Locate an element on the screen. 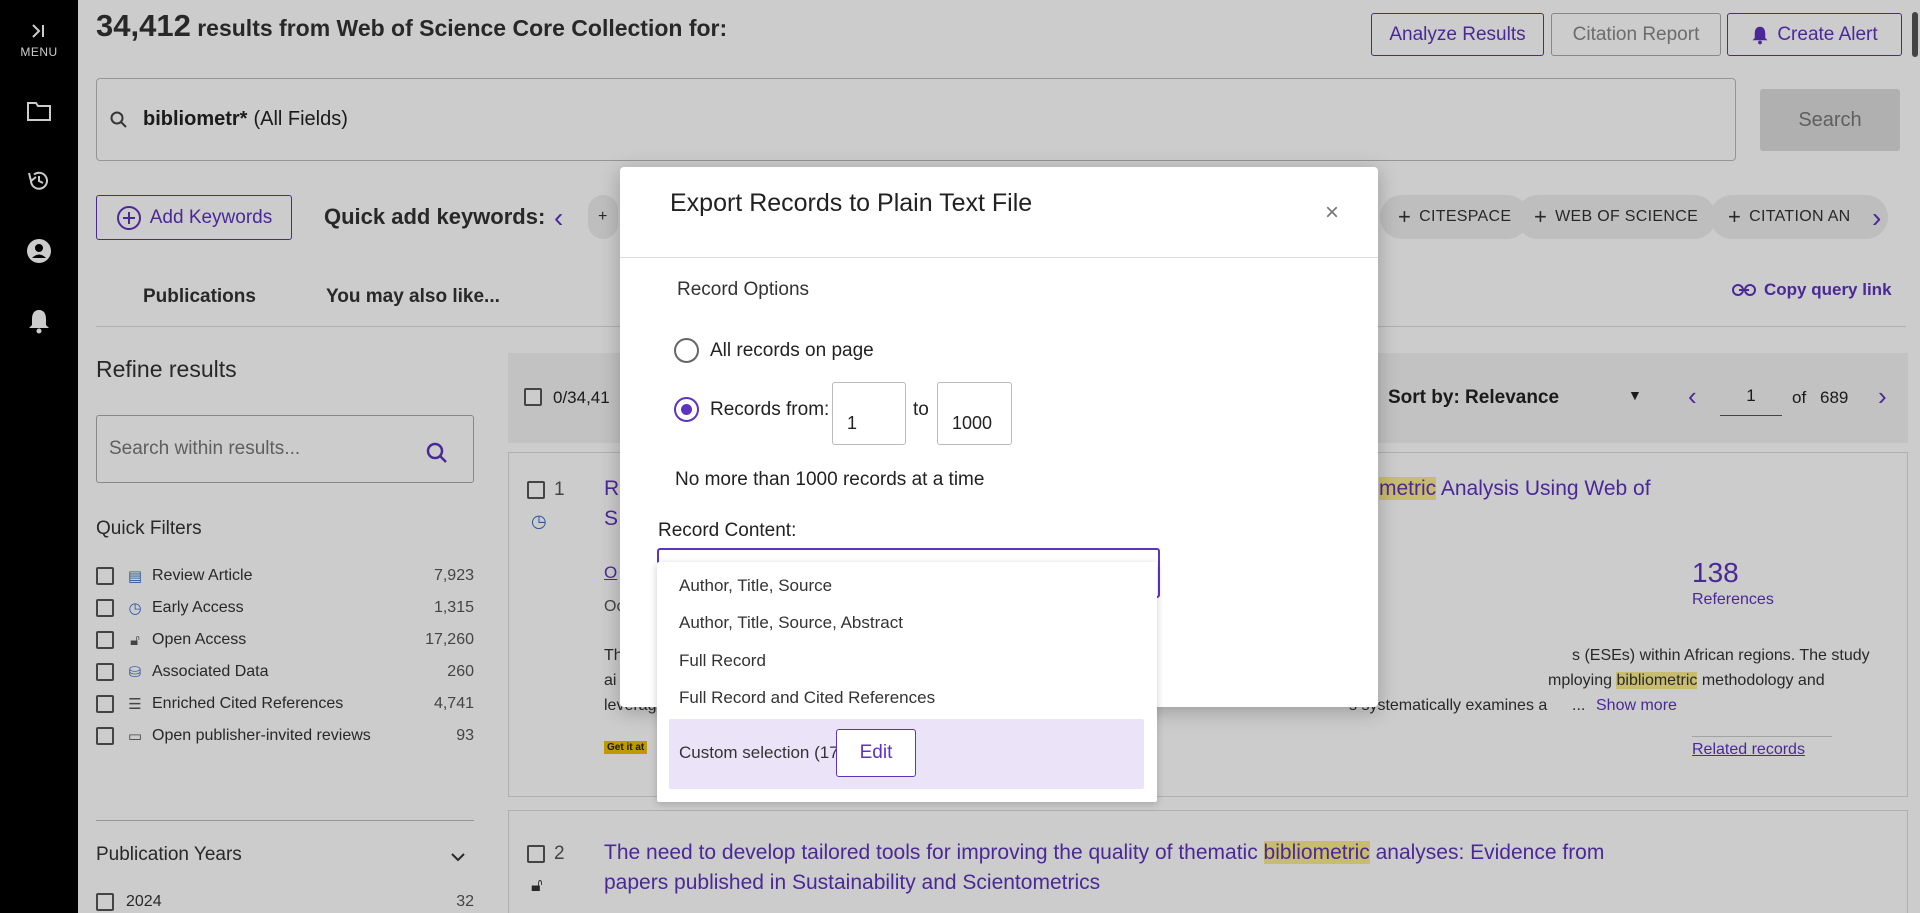 The width and height of the screenshot is (1920, 913). radio-records-from is located at coordinates (686, 409).